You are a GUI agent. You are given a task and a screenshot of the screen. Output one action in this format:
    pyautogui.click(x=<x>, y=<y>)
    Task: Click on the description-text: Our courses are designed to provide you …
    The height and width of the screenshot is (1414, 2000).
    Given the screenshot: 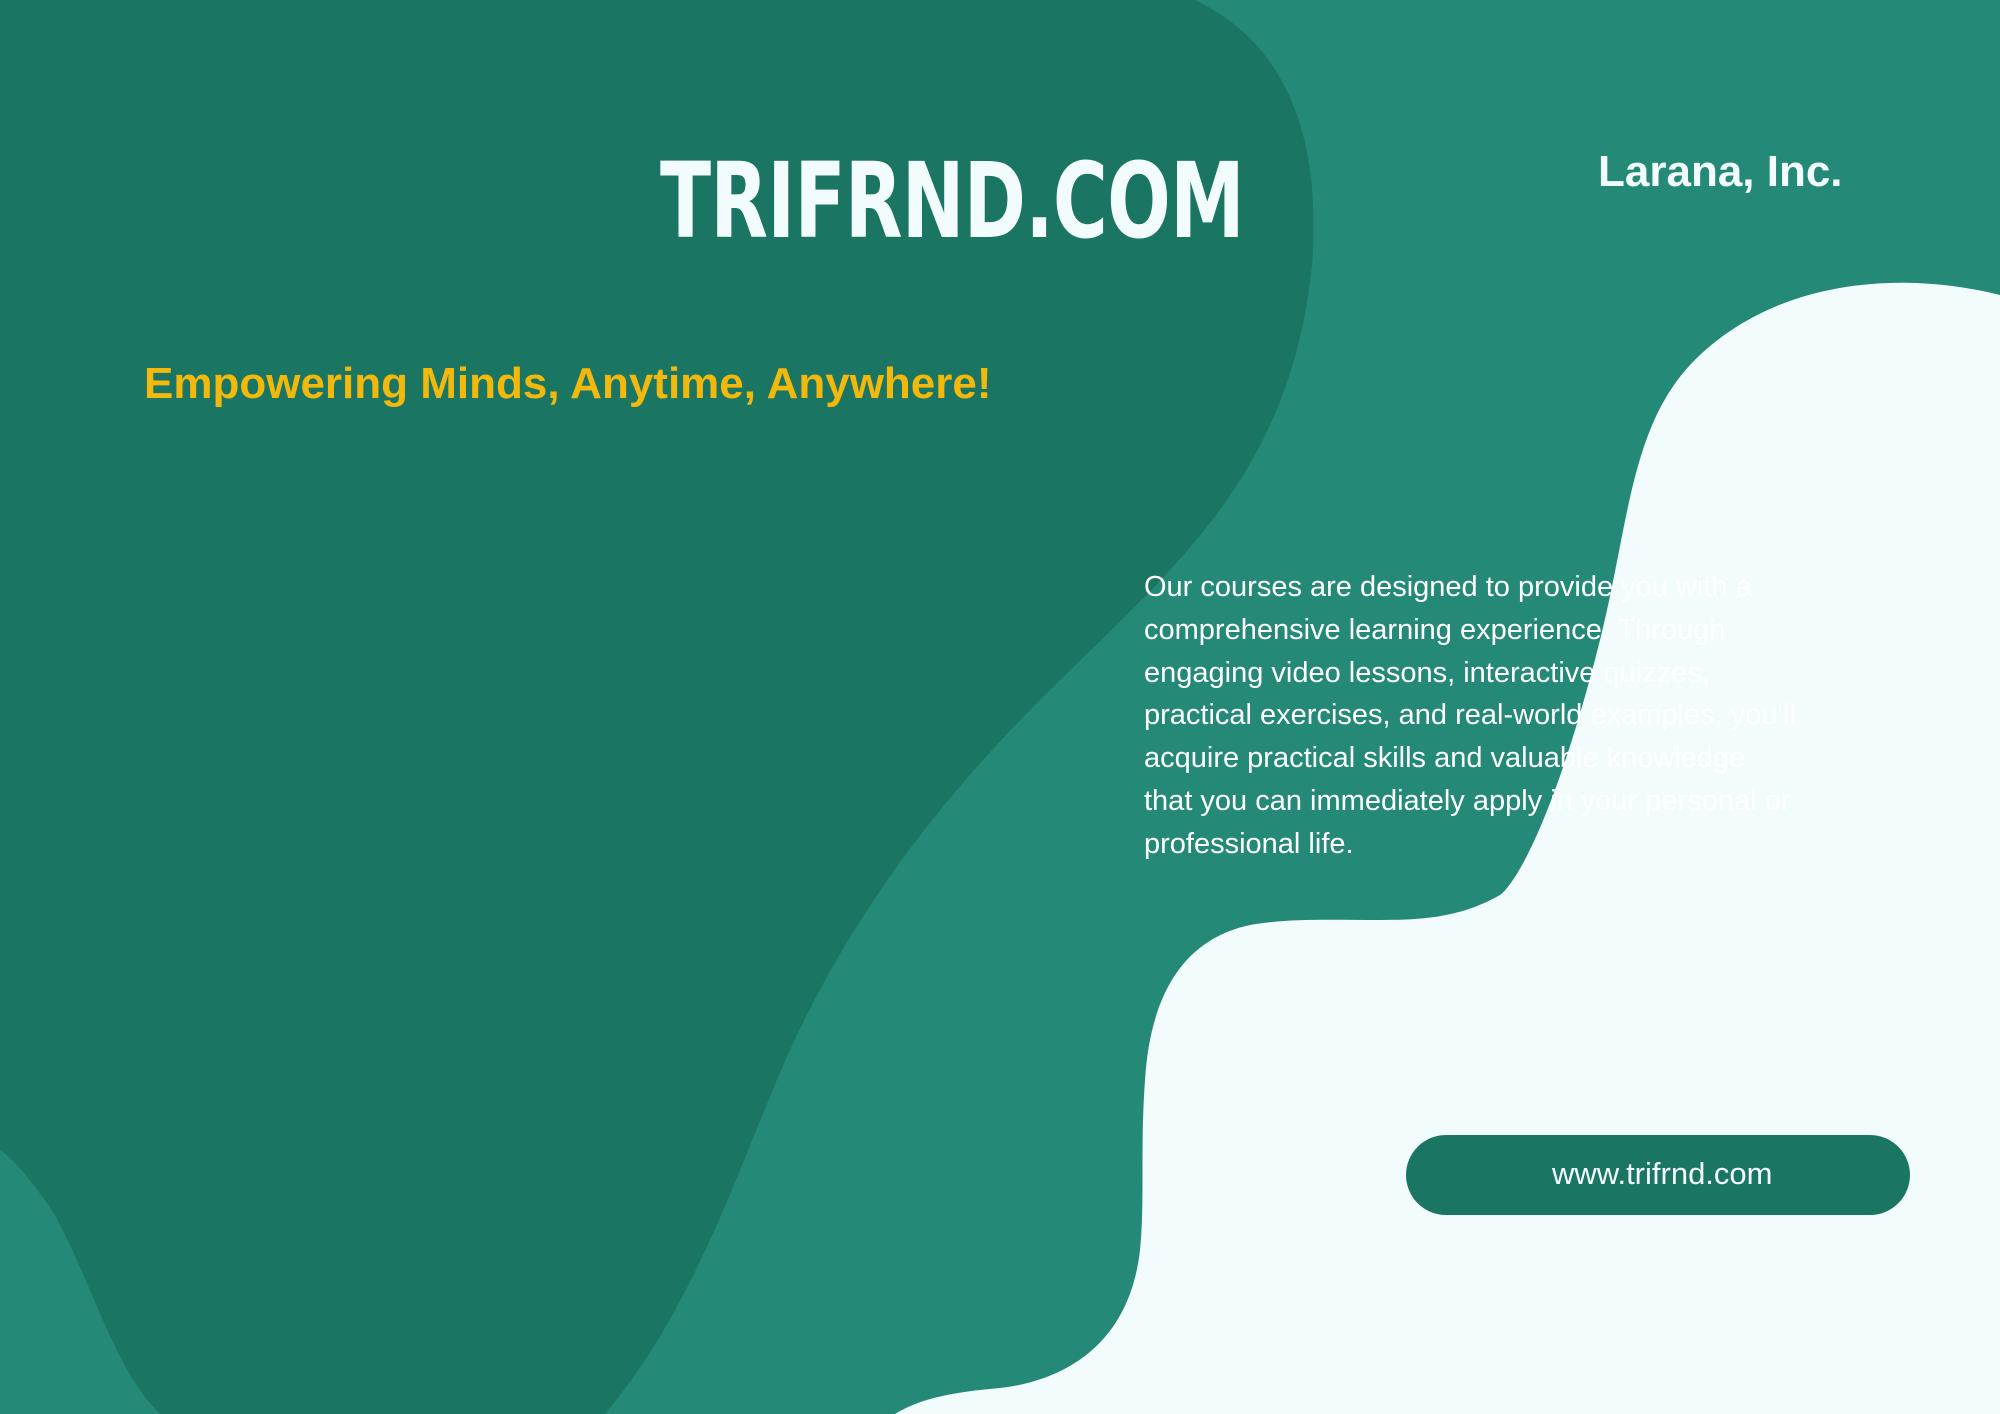 What is the action you would take?
    pyautogui.click(x=1470, y=715)
    